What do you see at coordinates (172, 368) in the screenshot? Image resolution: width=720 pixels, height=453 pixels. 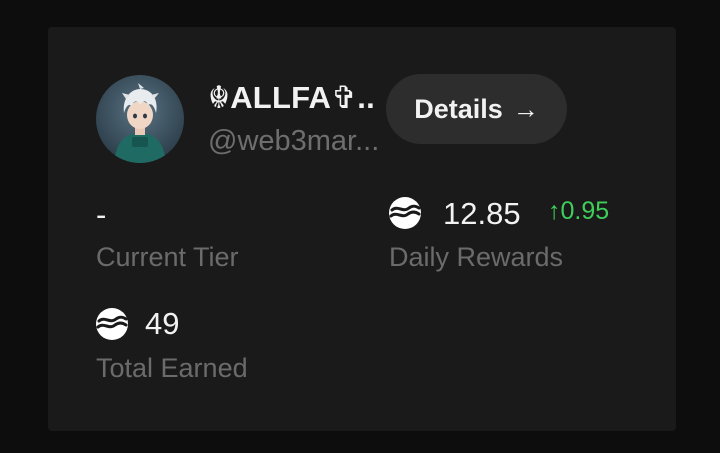 I see `total-earned-label: Total Earned` at bounding box center [172, 368].